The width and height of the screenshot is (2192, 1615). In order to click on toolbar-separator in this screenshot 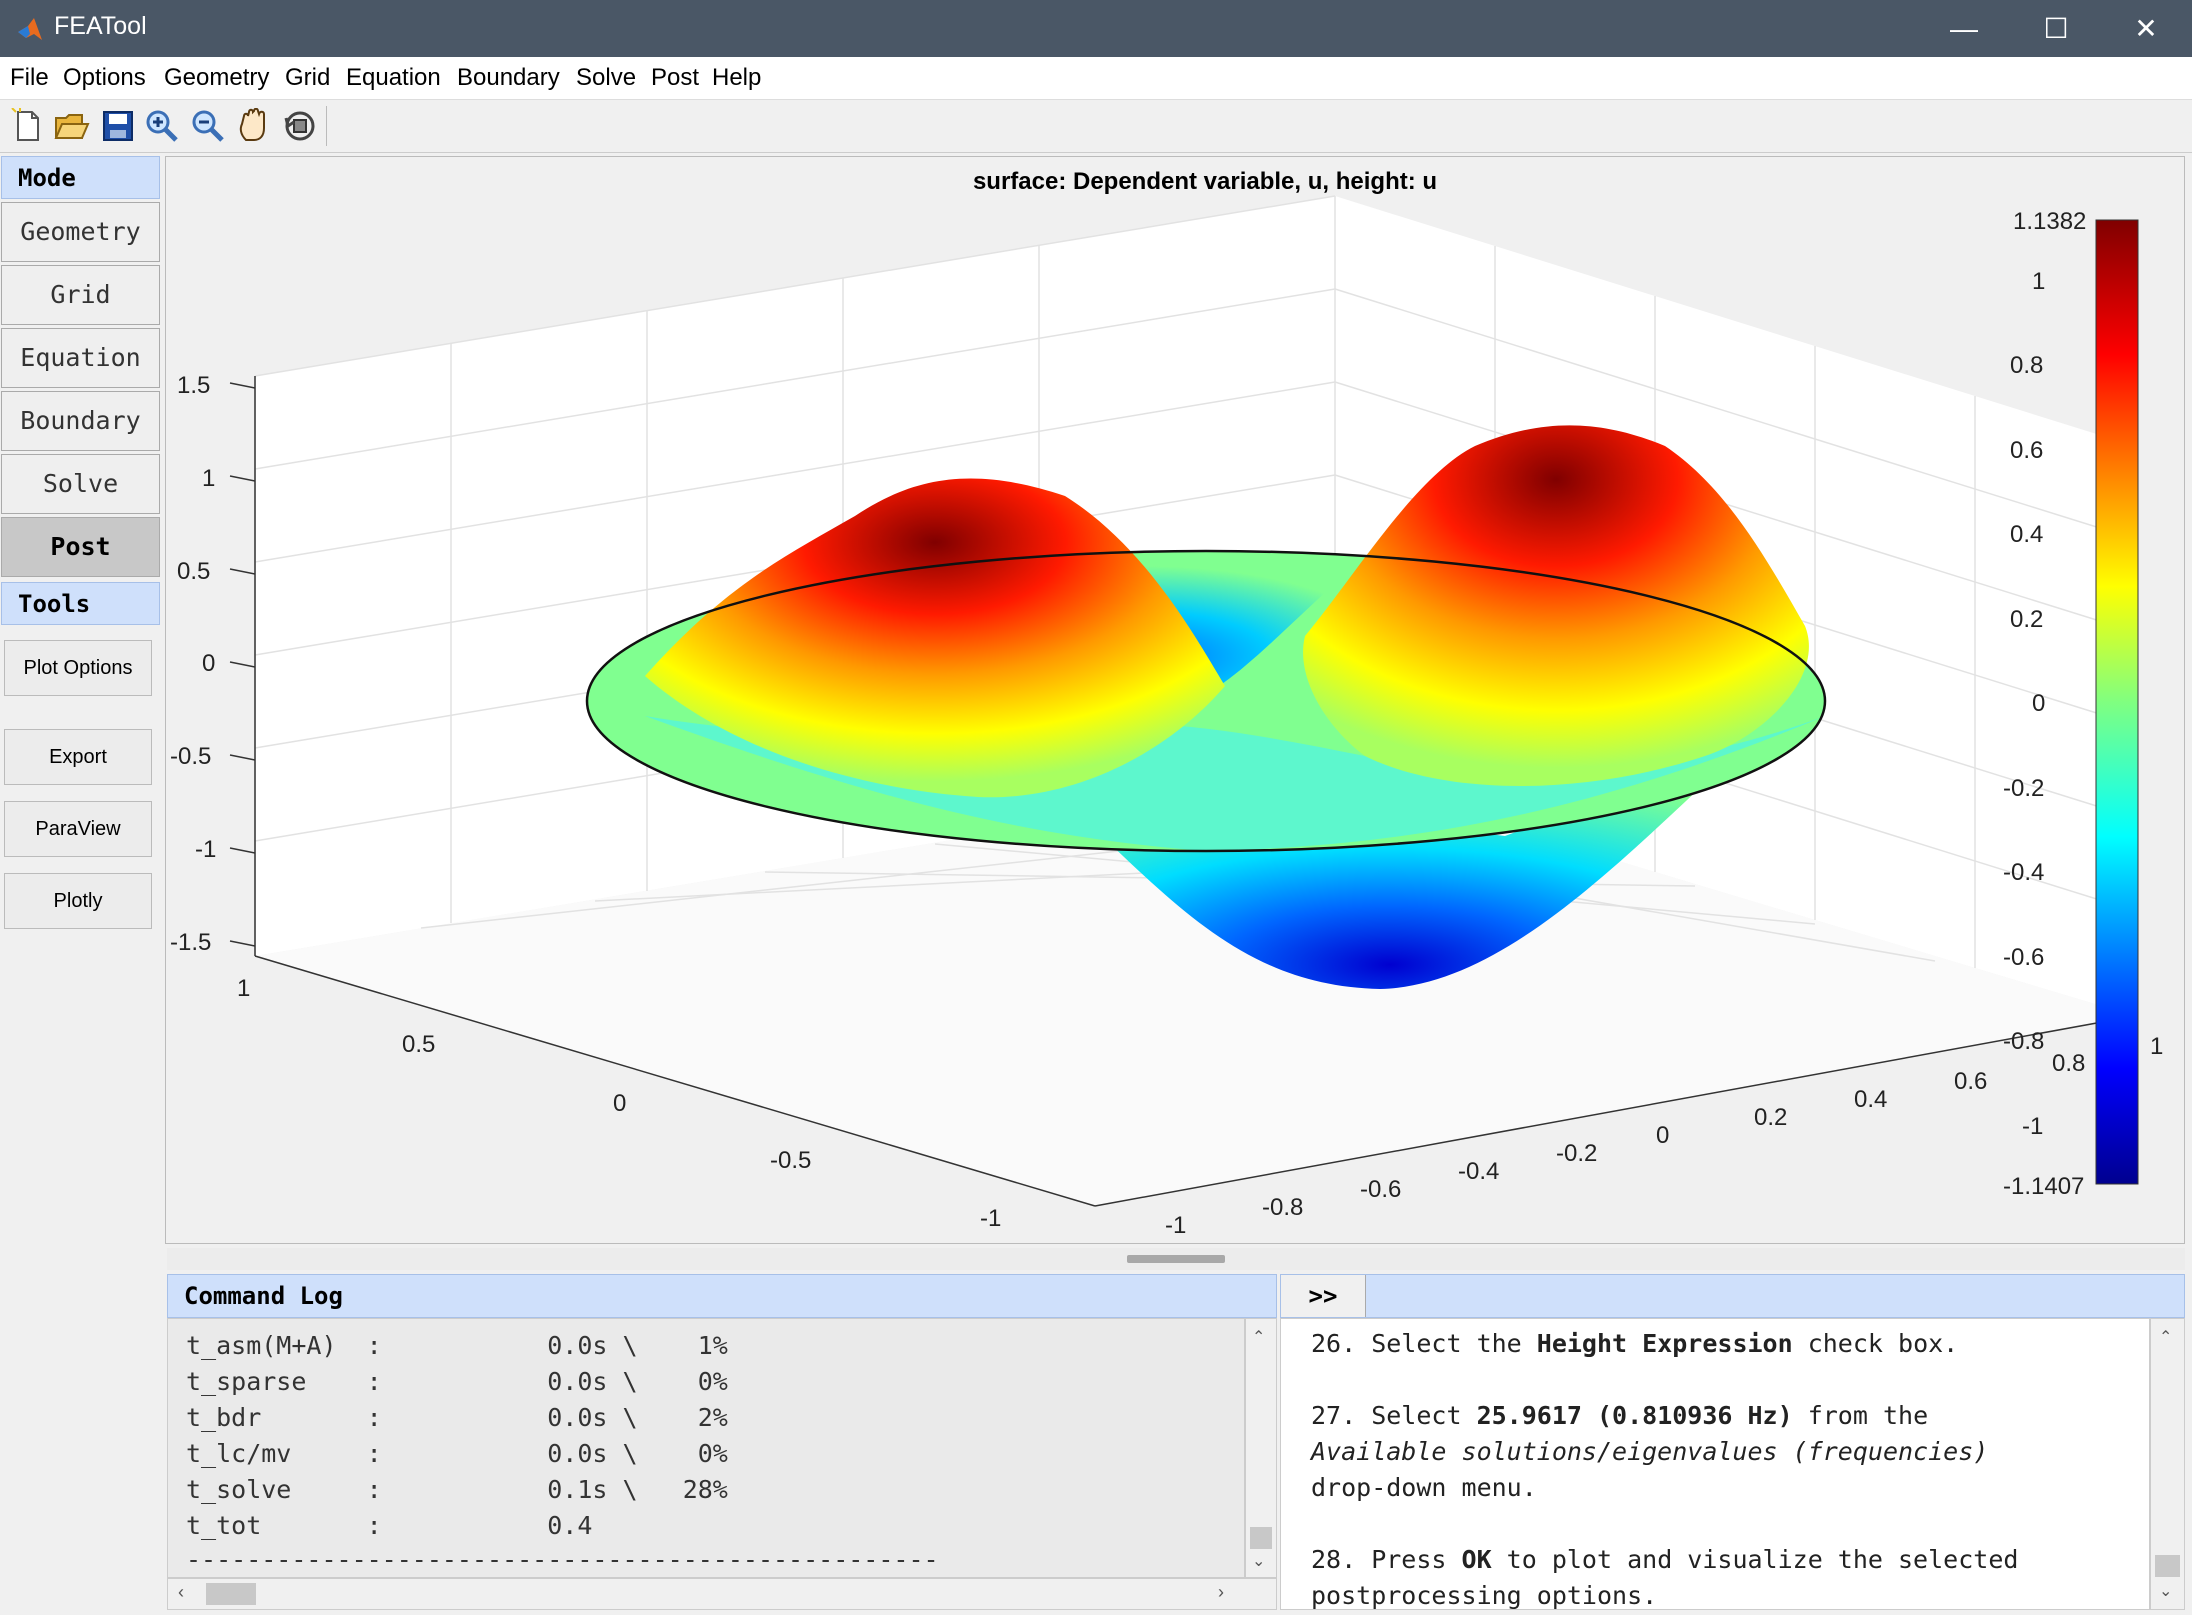, I will do `click(326, 126)`.